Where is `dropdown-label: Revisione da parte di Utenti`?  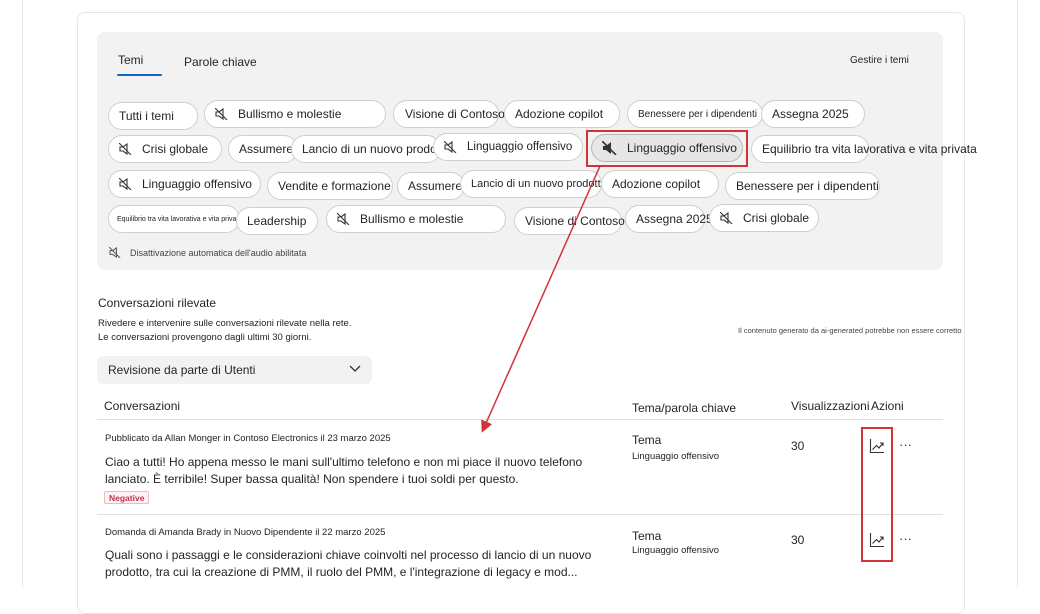 dropdown-label: Revisione da parte di Utenti is located at coordinates (182, 370).